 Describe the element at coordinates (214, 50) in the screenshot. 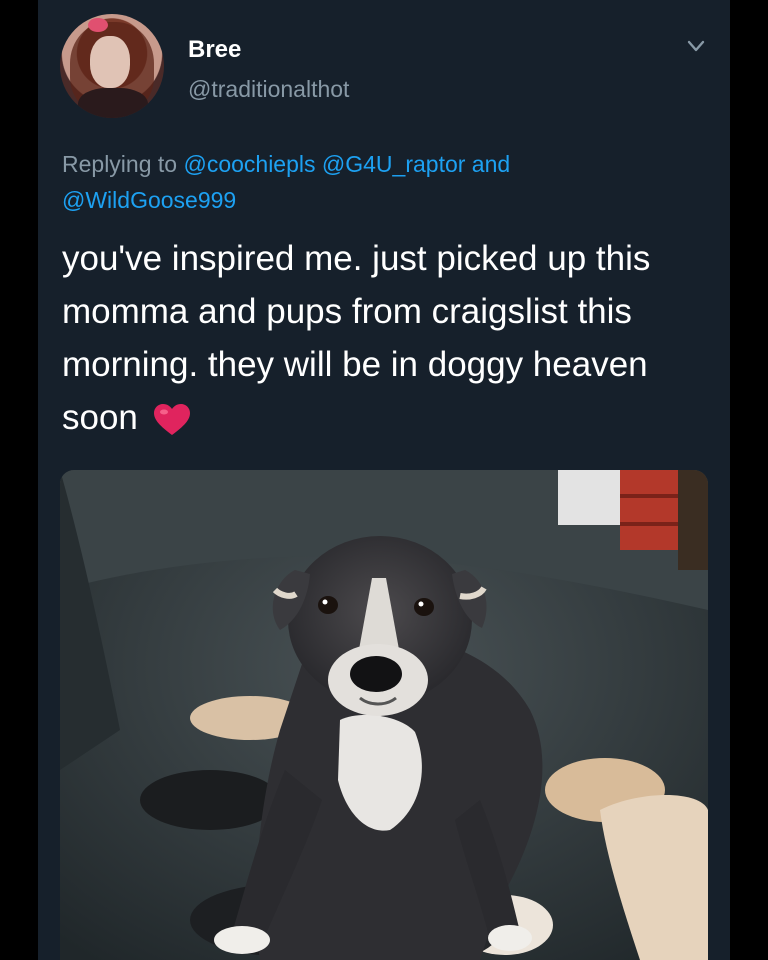

I see `display-name: Bree` at that location.